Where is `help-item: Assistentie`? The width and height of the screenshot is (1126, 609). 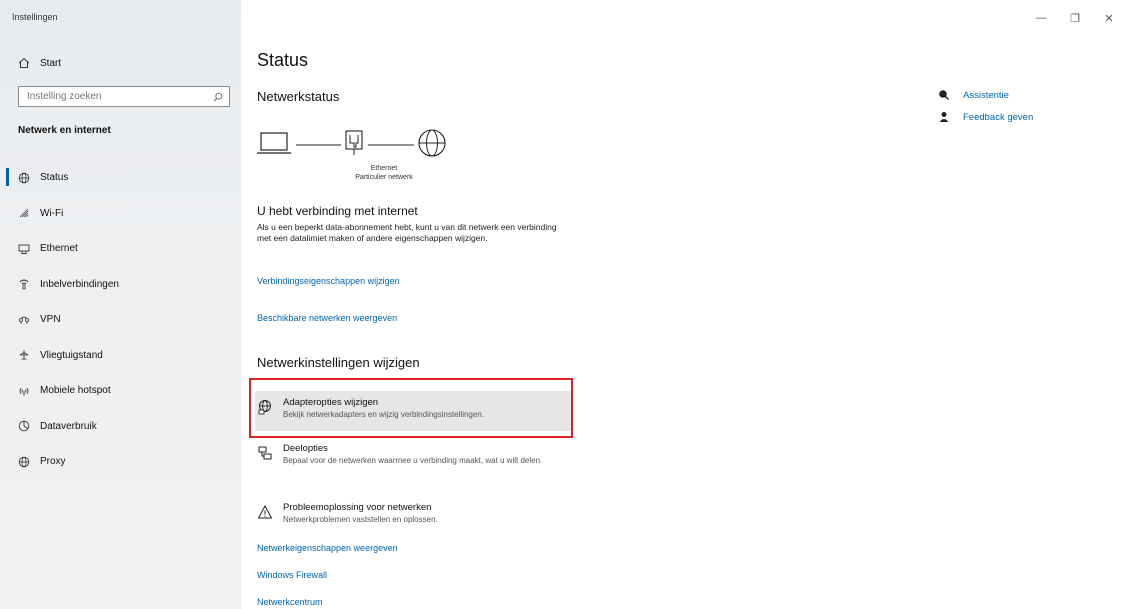
help-item: Assistentie is located at coordinates (985, 95).